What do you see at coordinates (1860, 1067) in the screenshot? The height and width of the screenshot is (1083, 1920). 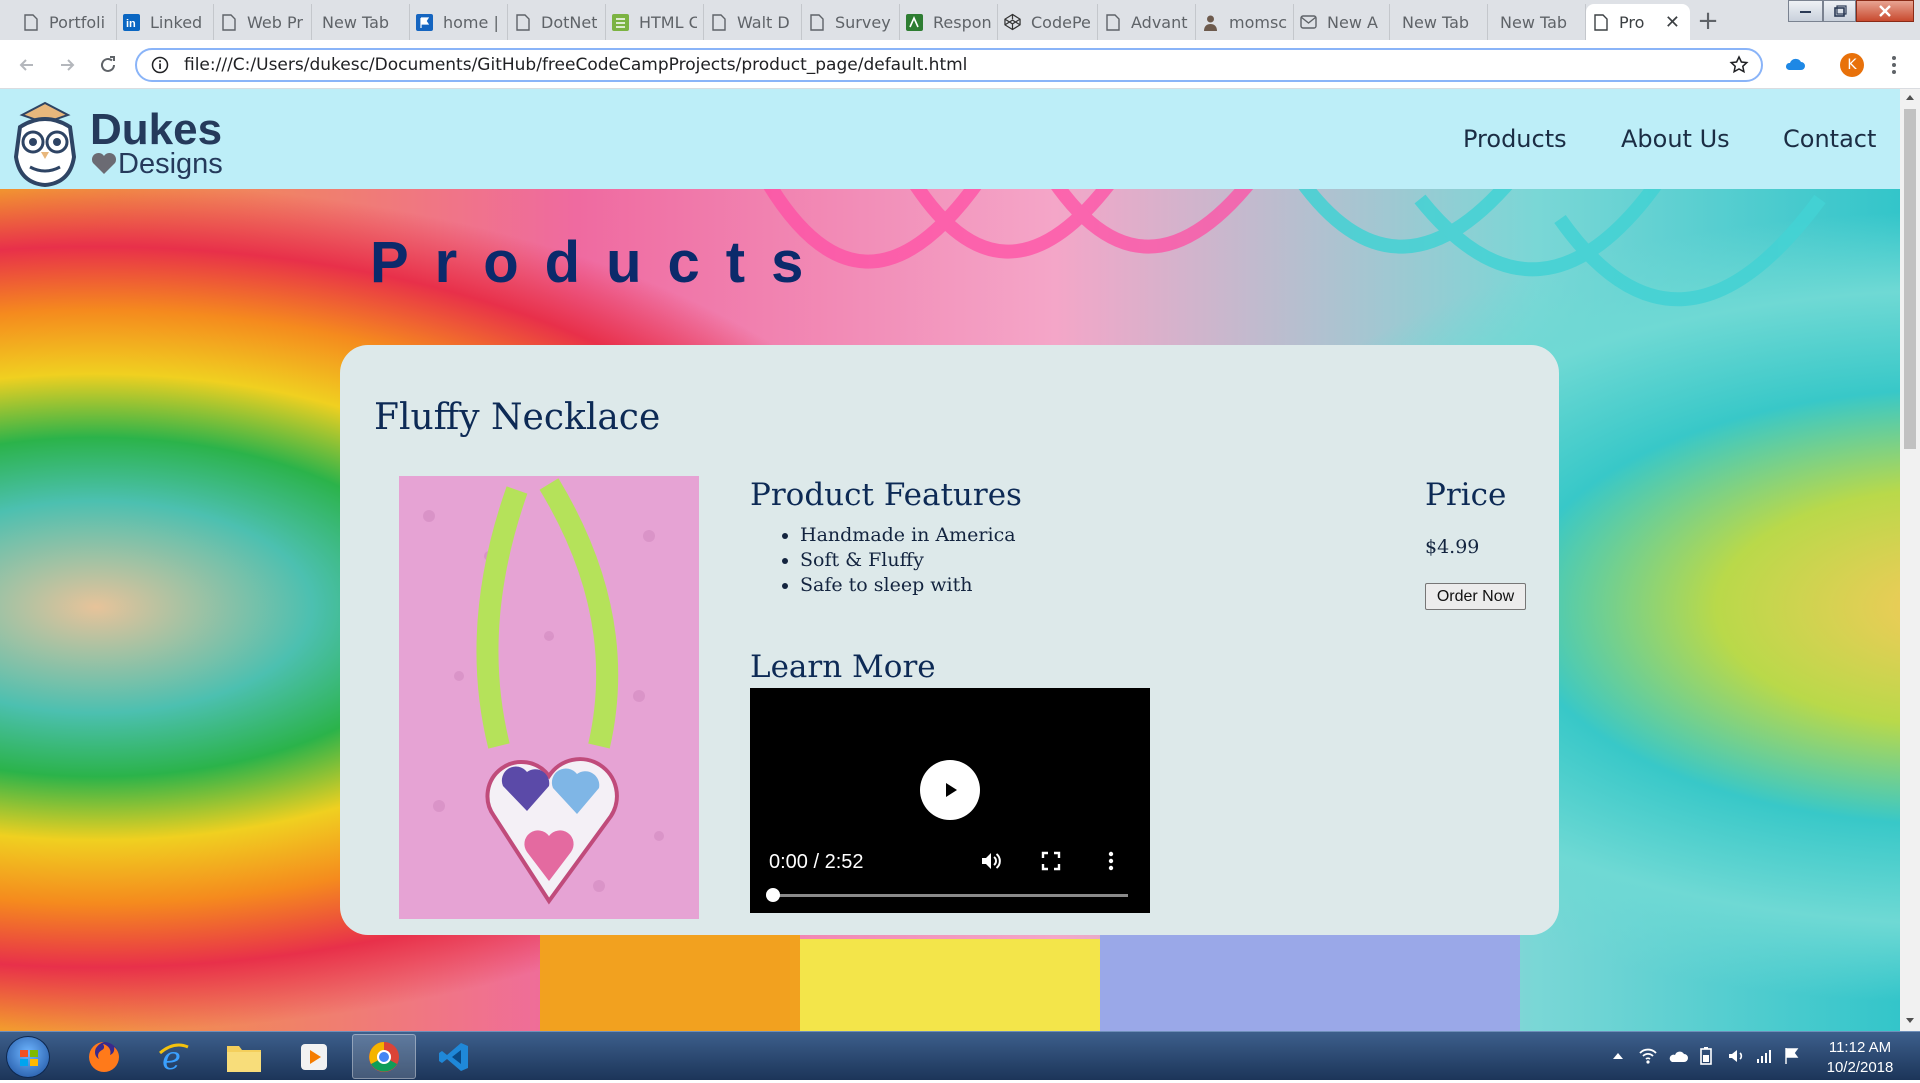 I see `clock-date: 10/2/2018` at bounding box center [1860, 1067].